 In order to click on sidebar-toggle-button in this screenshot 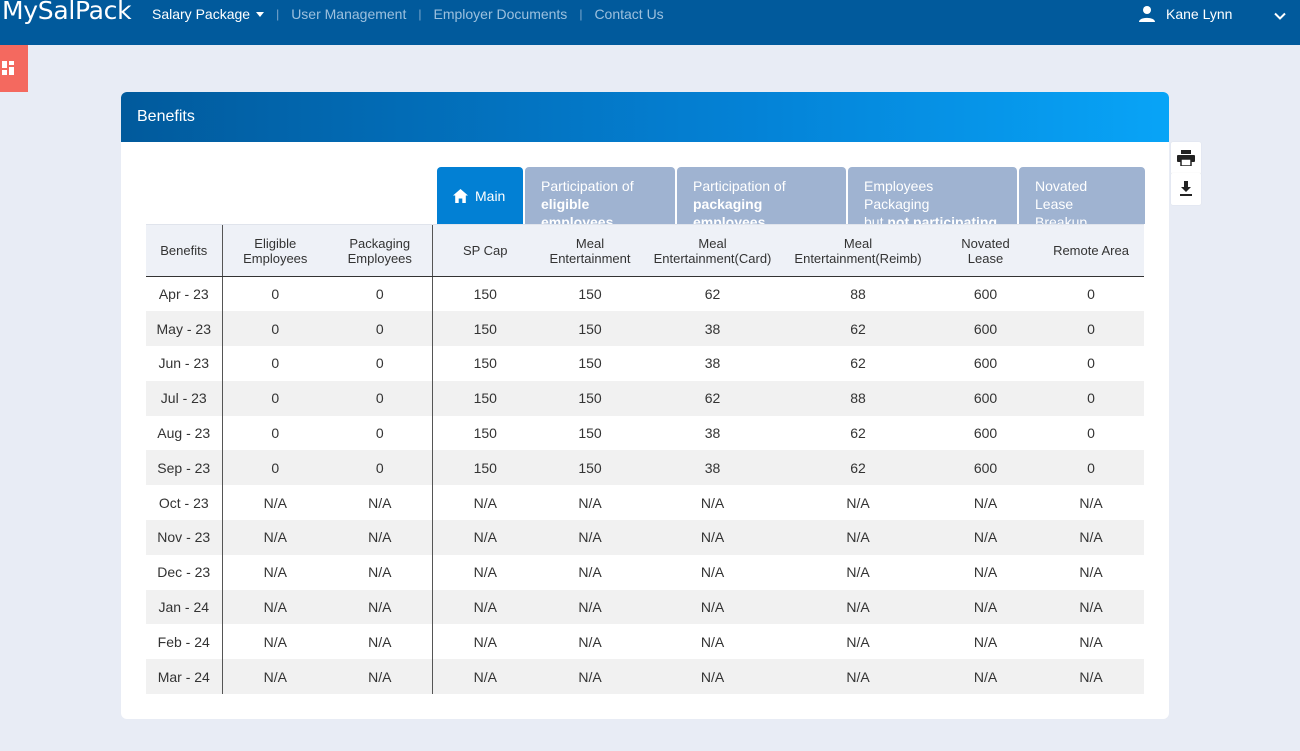, I will do `click(14, 68)`.